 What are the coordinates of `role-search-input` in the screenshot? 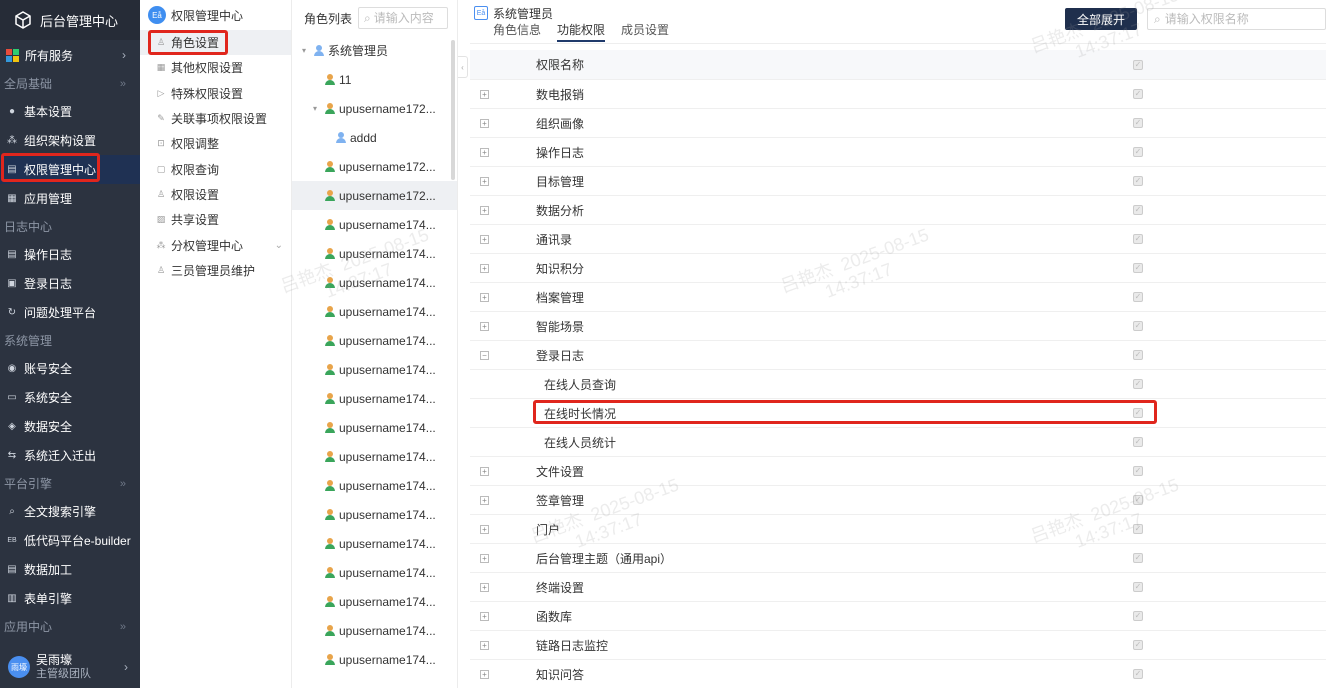 It's located at (408, 18).